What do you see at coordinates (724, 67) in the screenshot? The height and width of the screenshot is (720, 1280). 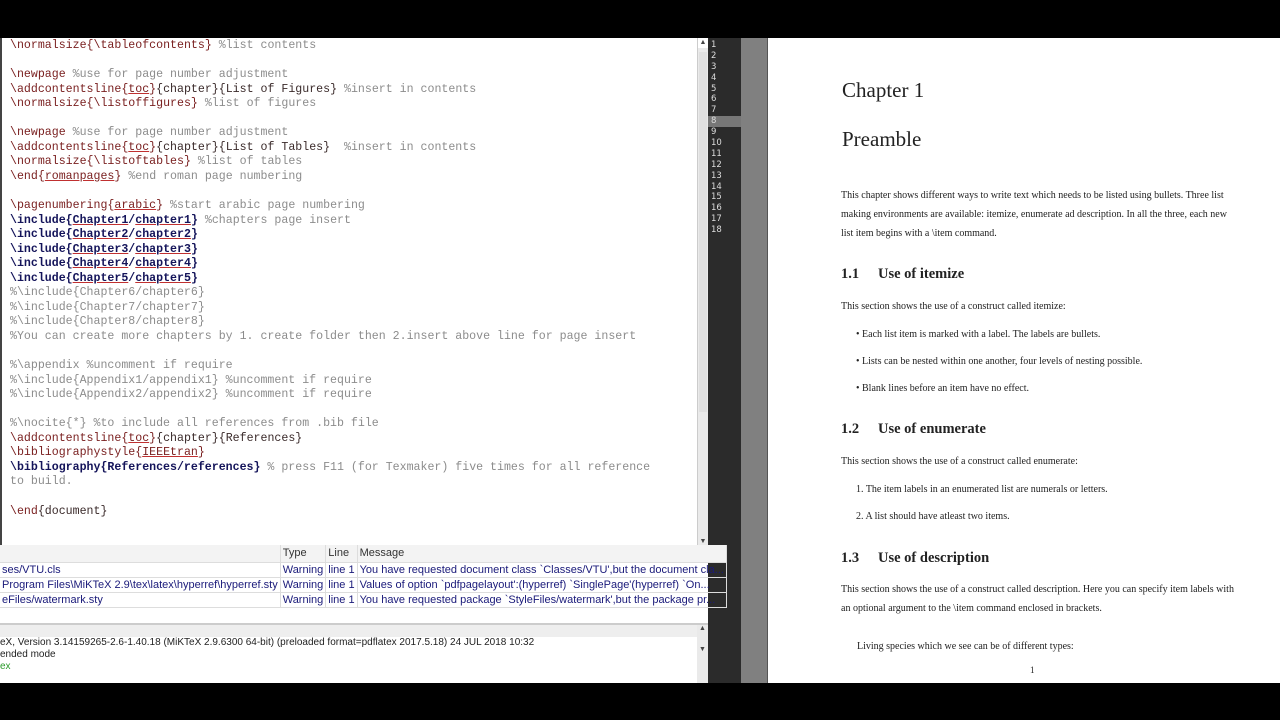 I see `structure-line-number: 3` at bounding box center [724, 67].